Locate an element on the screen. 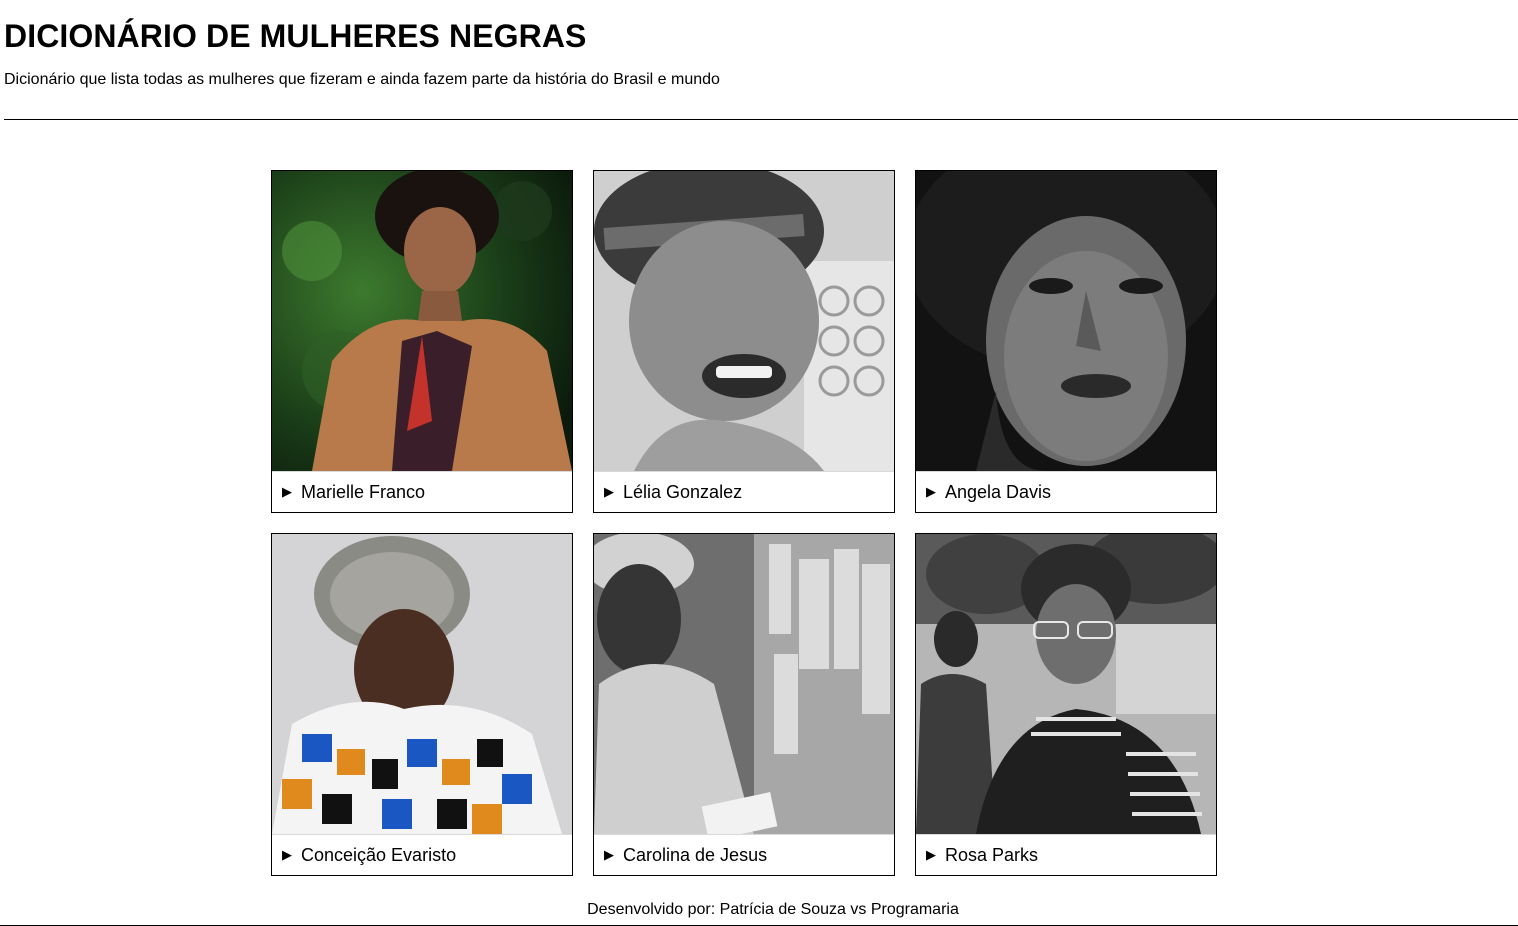 The height and width of the screenshot is (926, 1518). card-marielle-franco: ▶ Marielle Franco is located at coordinates (422, 341).